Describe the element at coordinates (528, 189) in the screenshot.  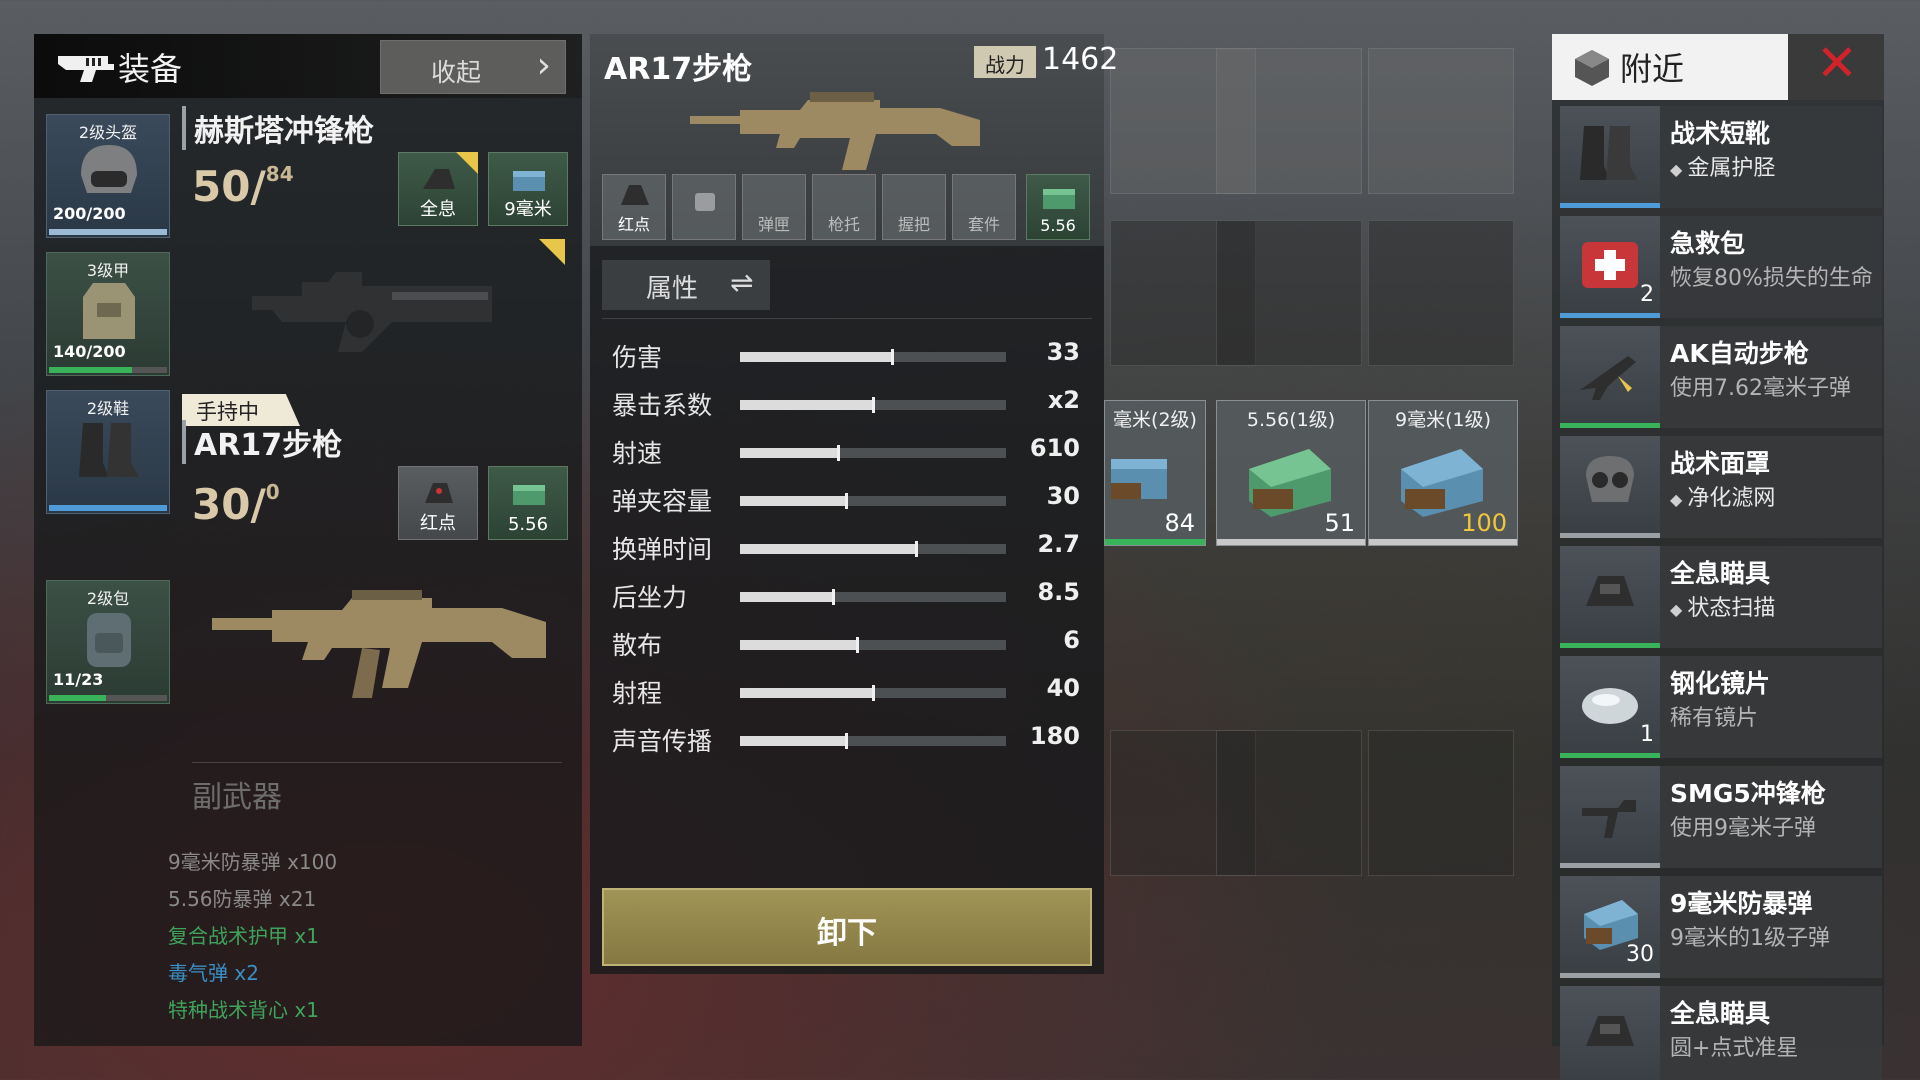
I see `primary-attachment-ammo: 9毫米` at that location.